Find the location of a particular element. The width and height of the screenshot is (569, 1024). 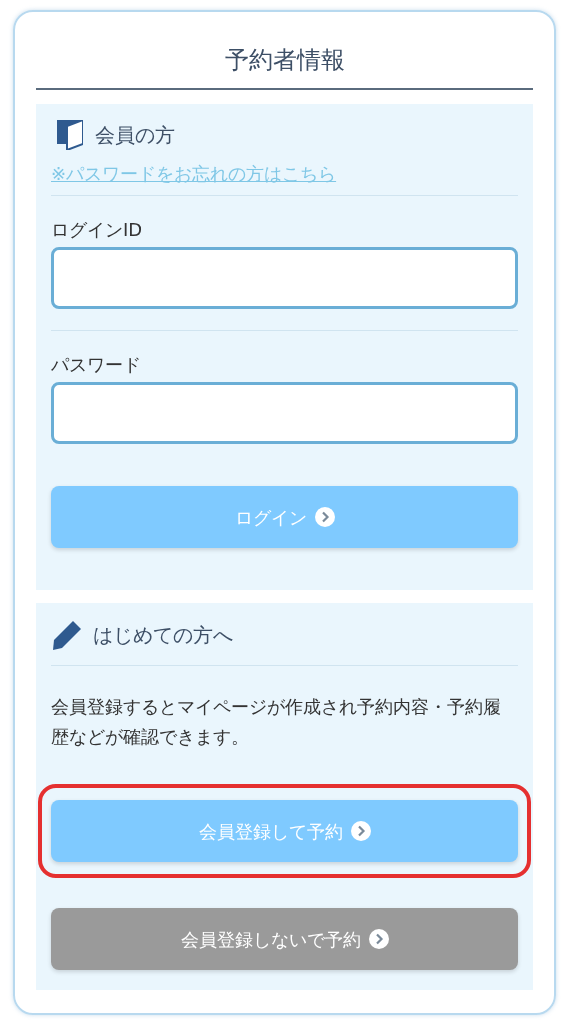

pencil-icon is located at coordinates (67, 635).